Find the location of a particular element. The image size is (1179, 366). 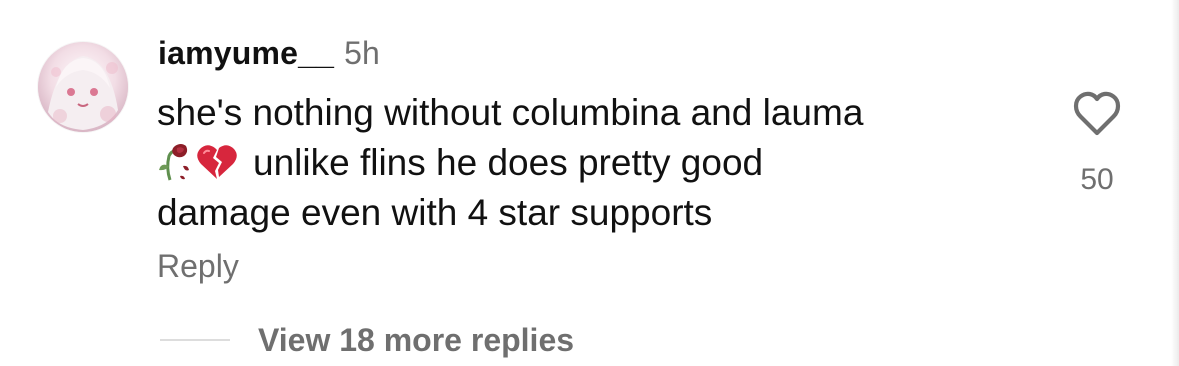

emoji-group is located at coordinates (198, 162).